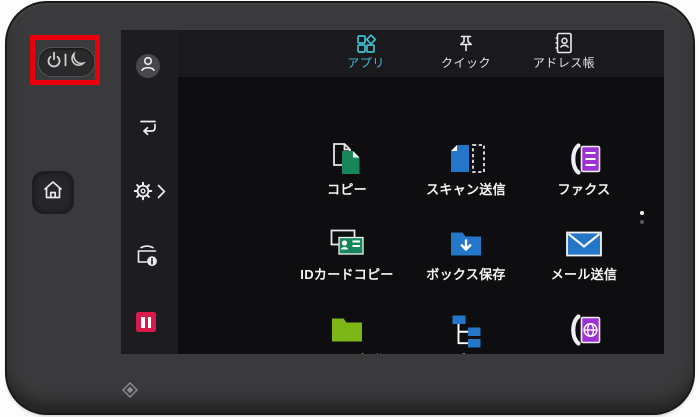 The height and width of the screenshot is (417, 700). What do you see at coordinates (584, 274) in the screenshot?
I see `app-label: メール送信` at bounding box center [584, 274].